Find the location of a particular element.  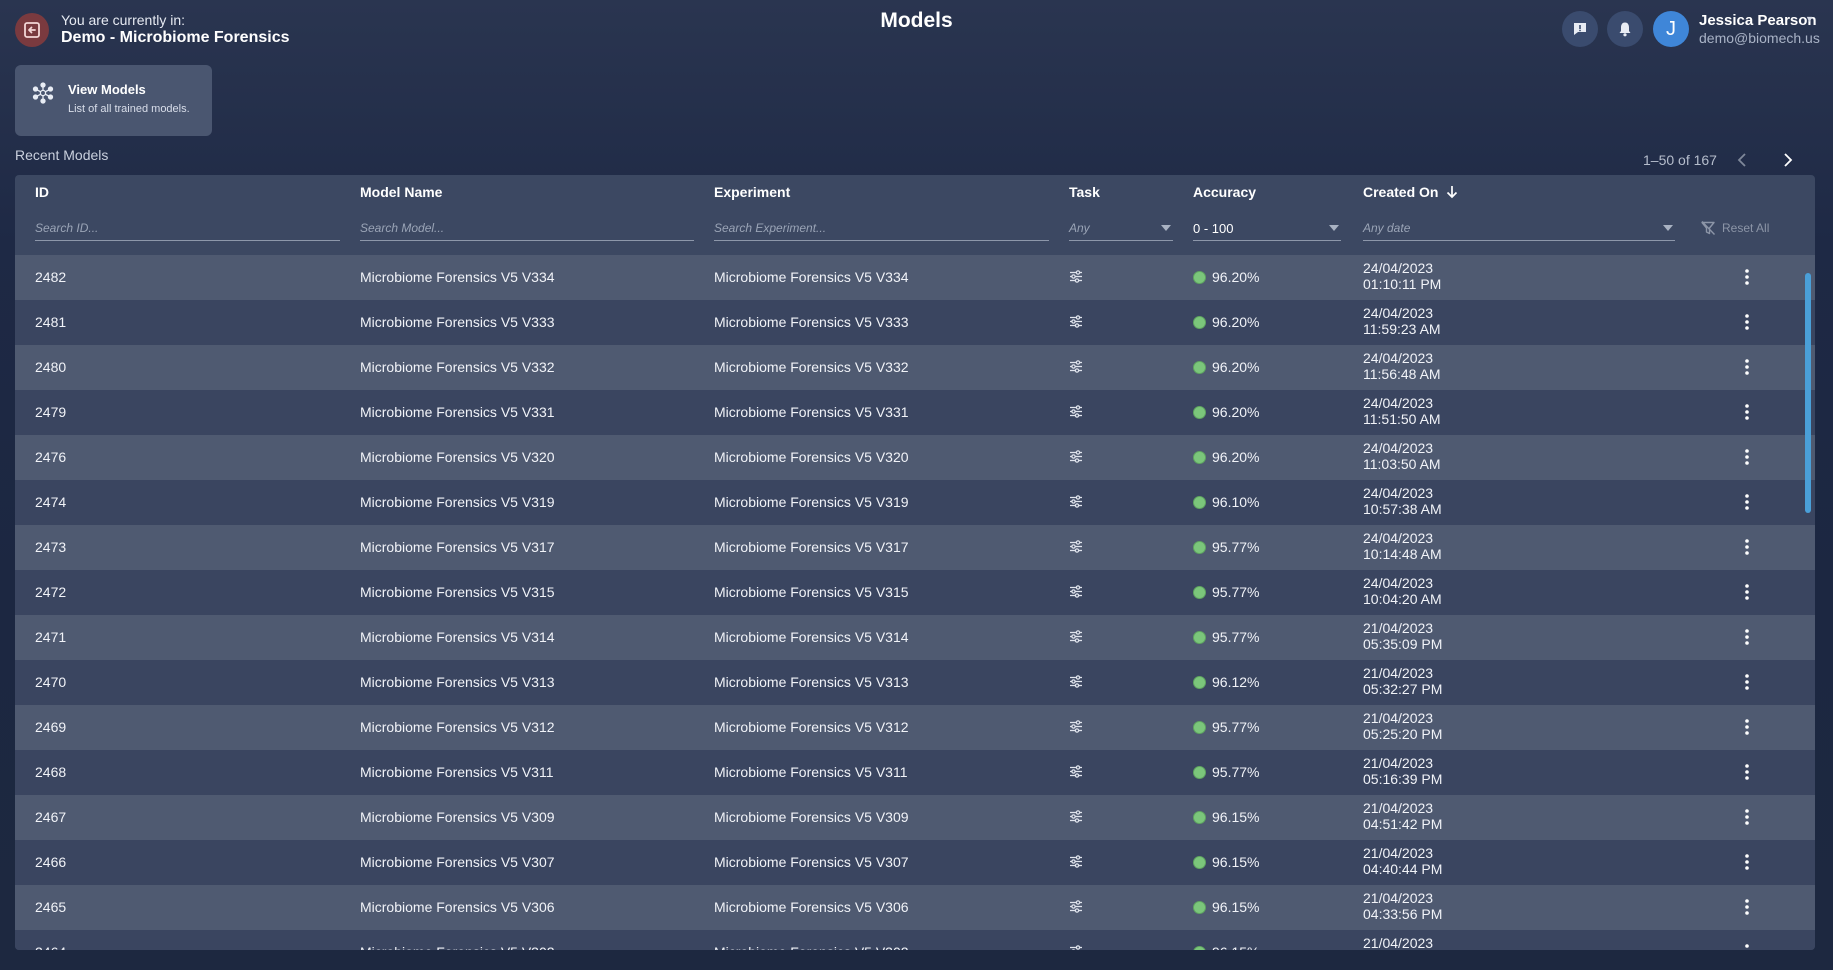

scrollbar is located at coordinates (1808, 393).